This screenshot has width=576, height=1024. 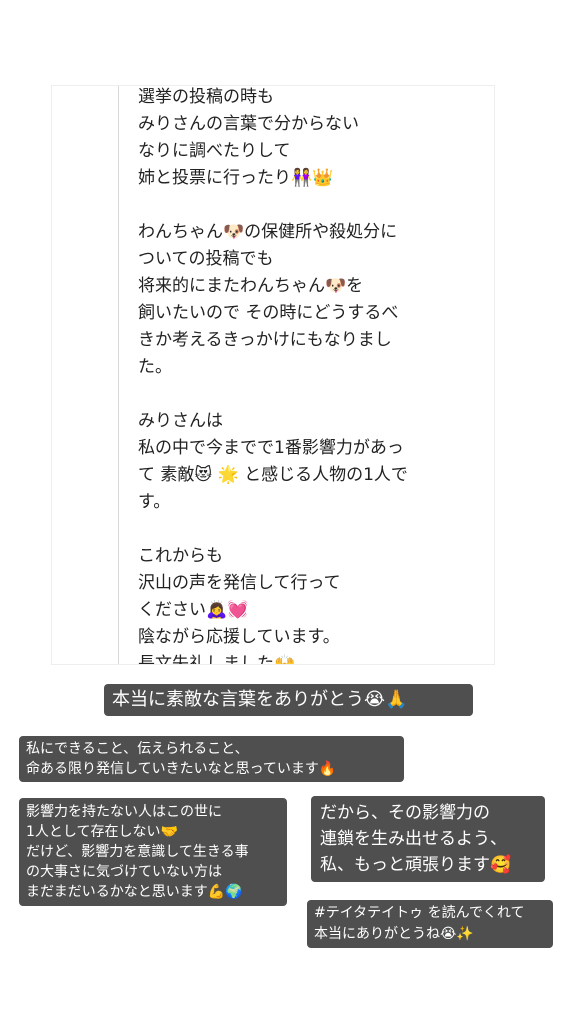 What do you see at coordinates (260, 699) in the screenshot?
I see `caption-title-text: 本当に素敵な言葉をありがとう😭🙏` at bounding box center [260, 699].